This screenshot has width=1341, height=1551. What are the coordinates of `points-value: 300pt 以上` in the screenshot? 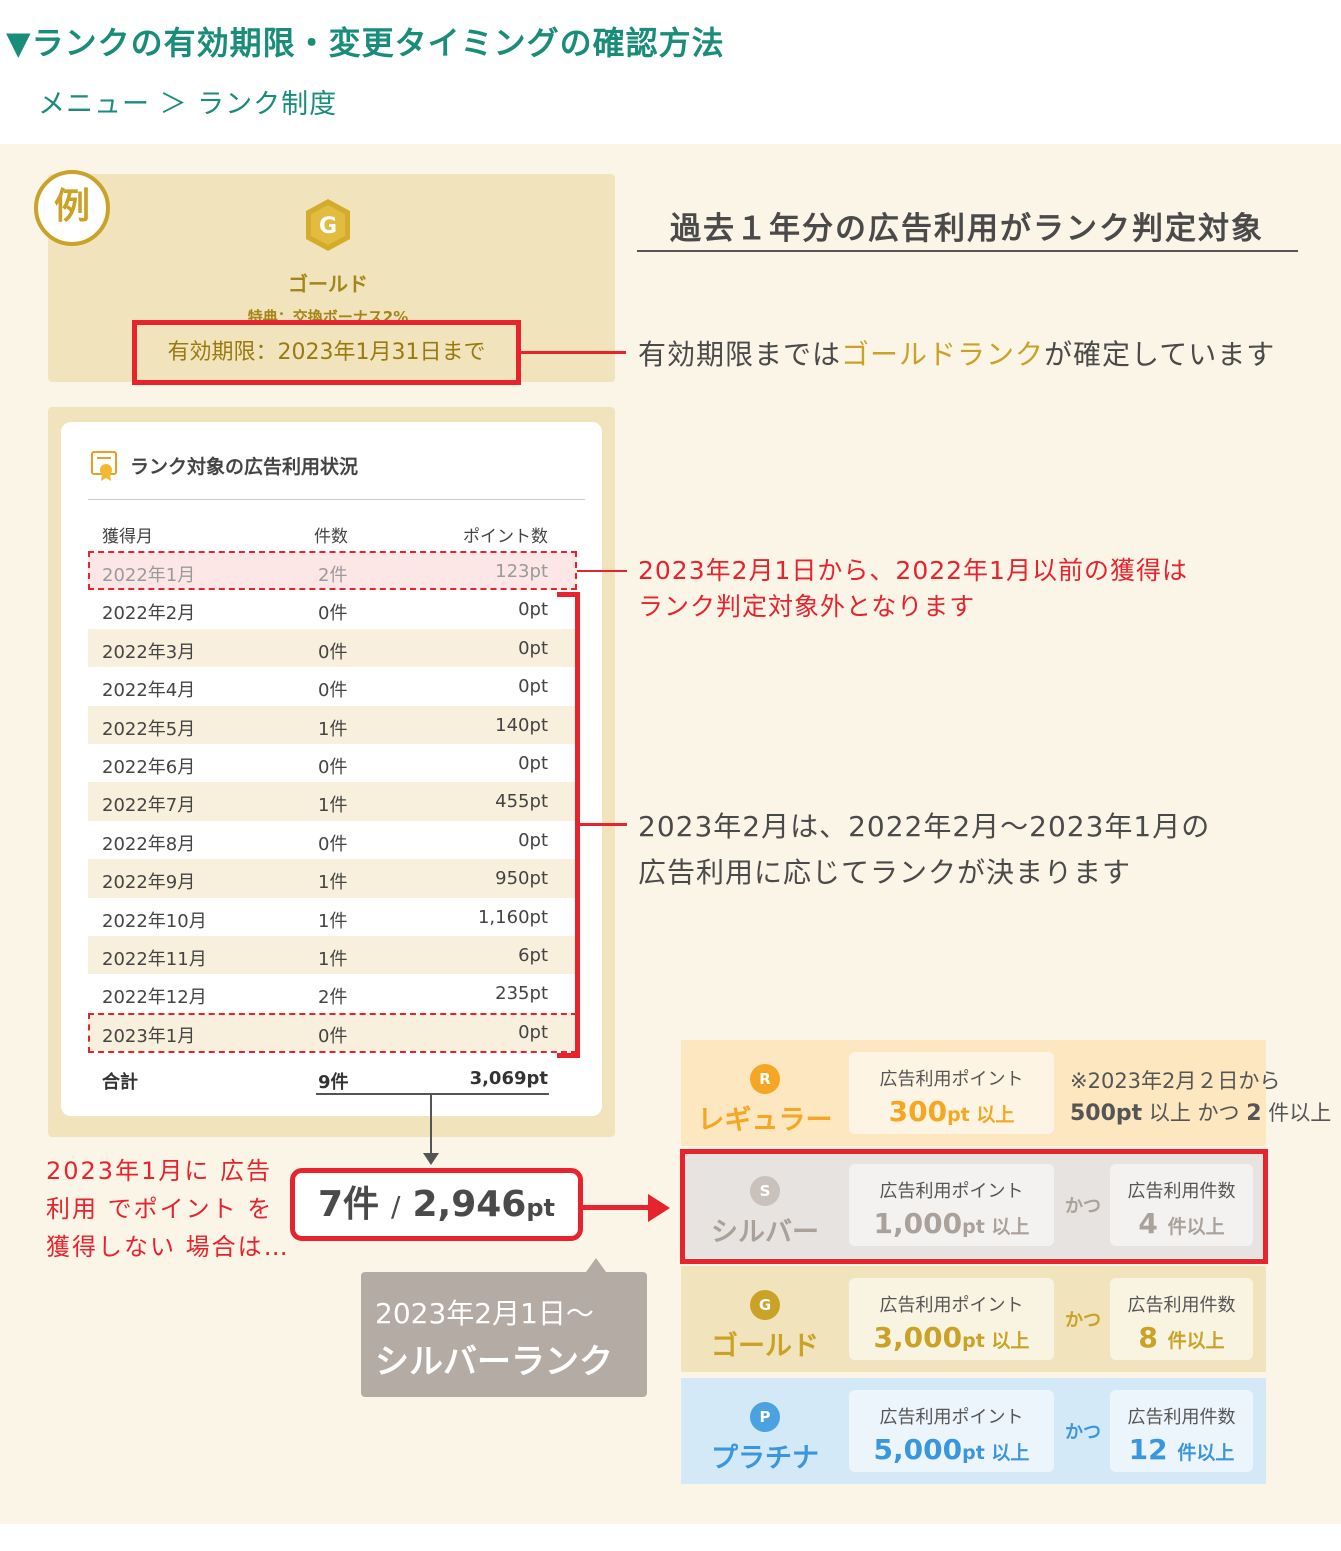 It's located at (951, 1111).